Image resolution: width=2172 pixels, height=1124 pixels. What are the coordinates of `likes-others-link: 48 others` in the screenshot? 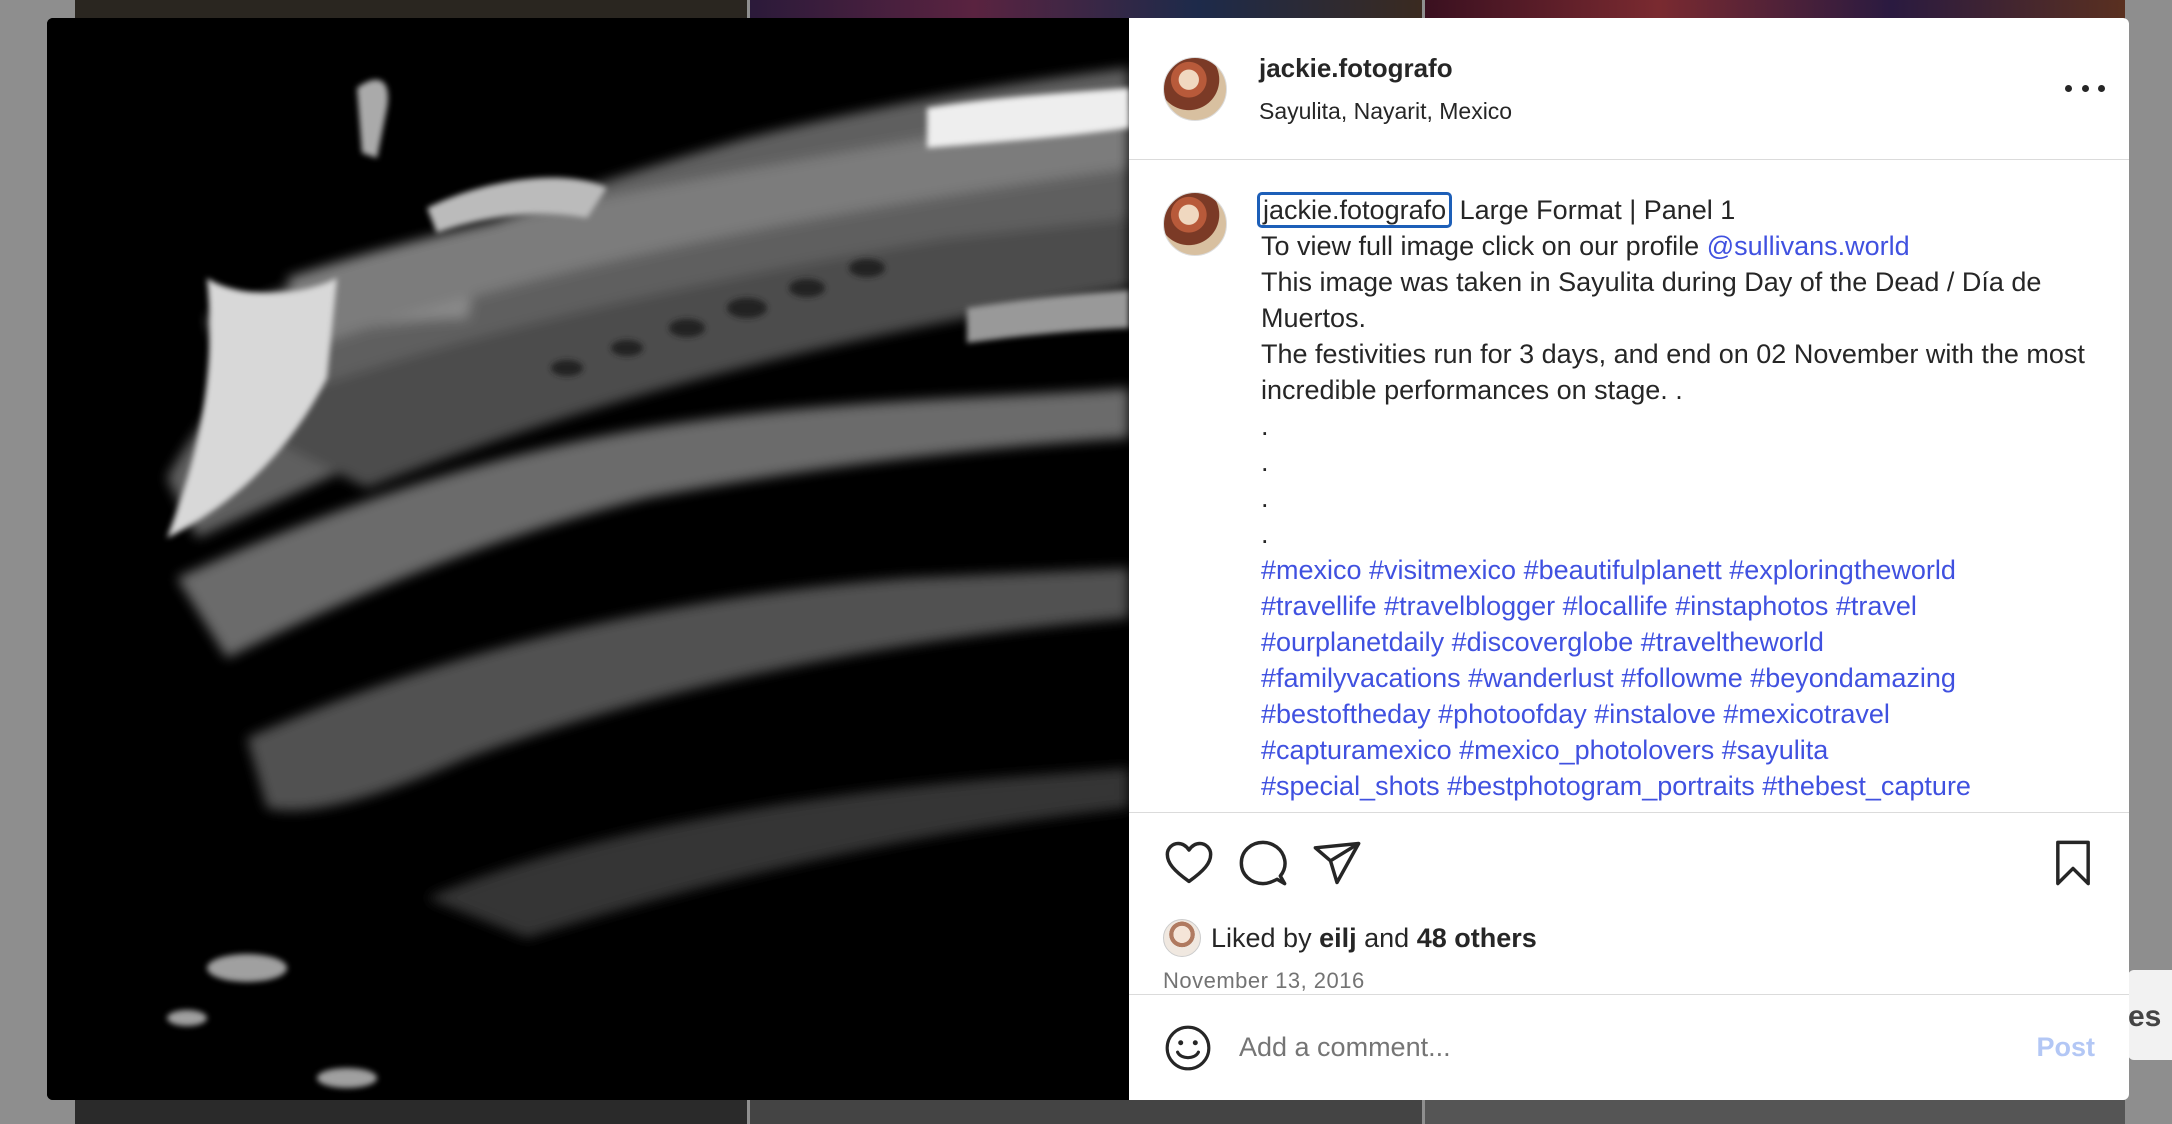 It's located at (1477, 938).